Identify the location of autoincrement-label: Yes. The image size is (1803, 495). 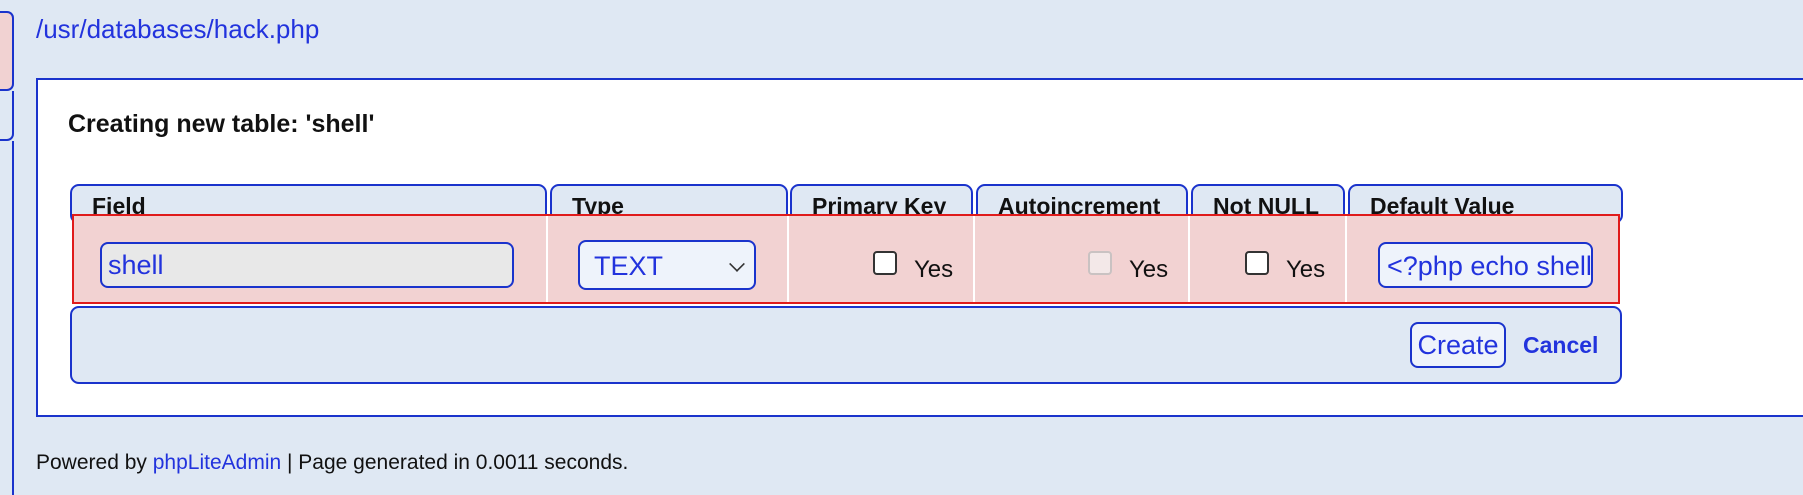
(1149, 269).